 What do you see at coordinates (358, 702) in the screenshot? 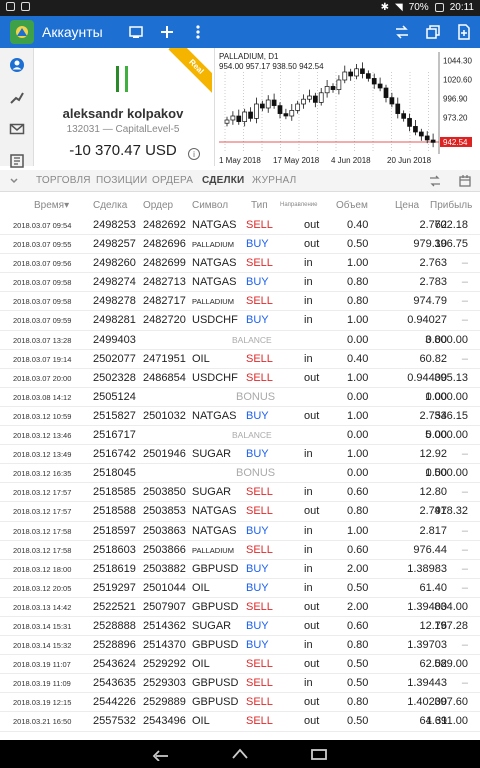
I see `cell-volume: 0.80` at bounding box center [358, 702].